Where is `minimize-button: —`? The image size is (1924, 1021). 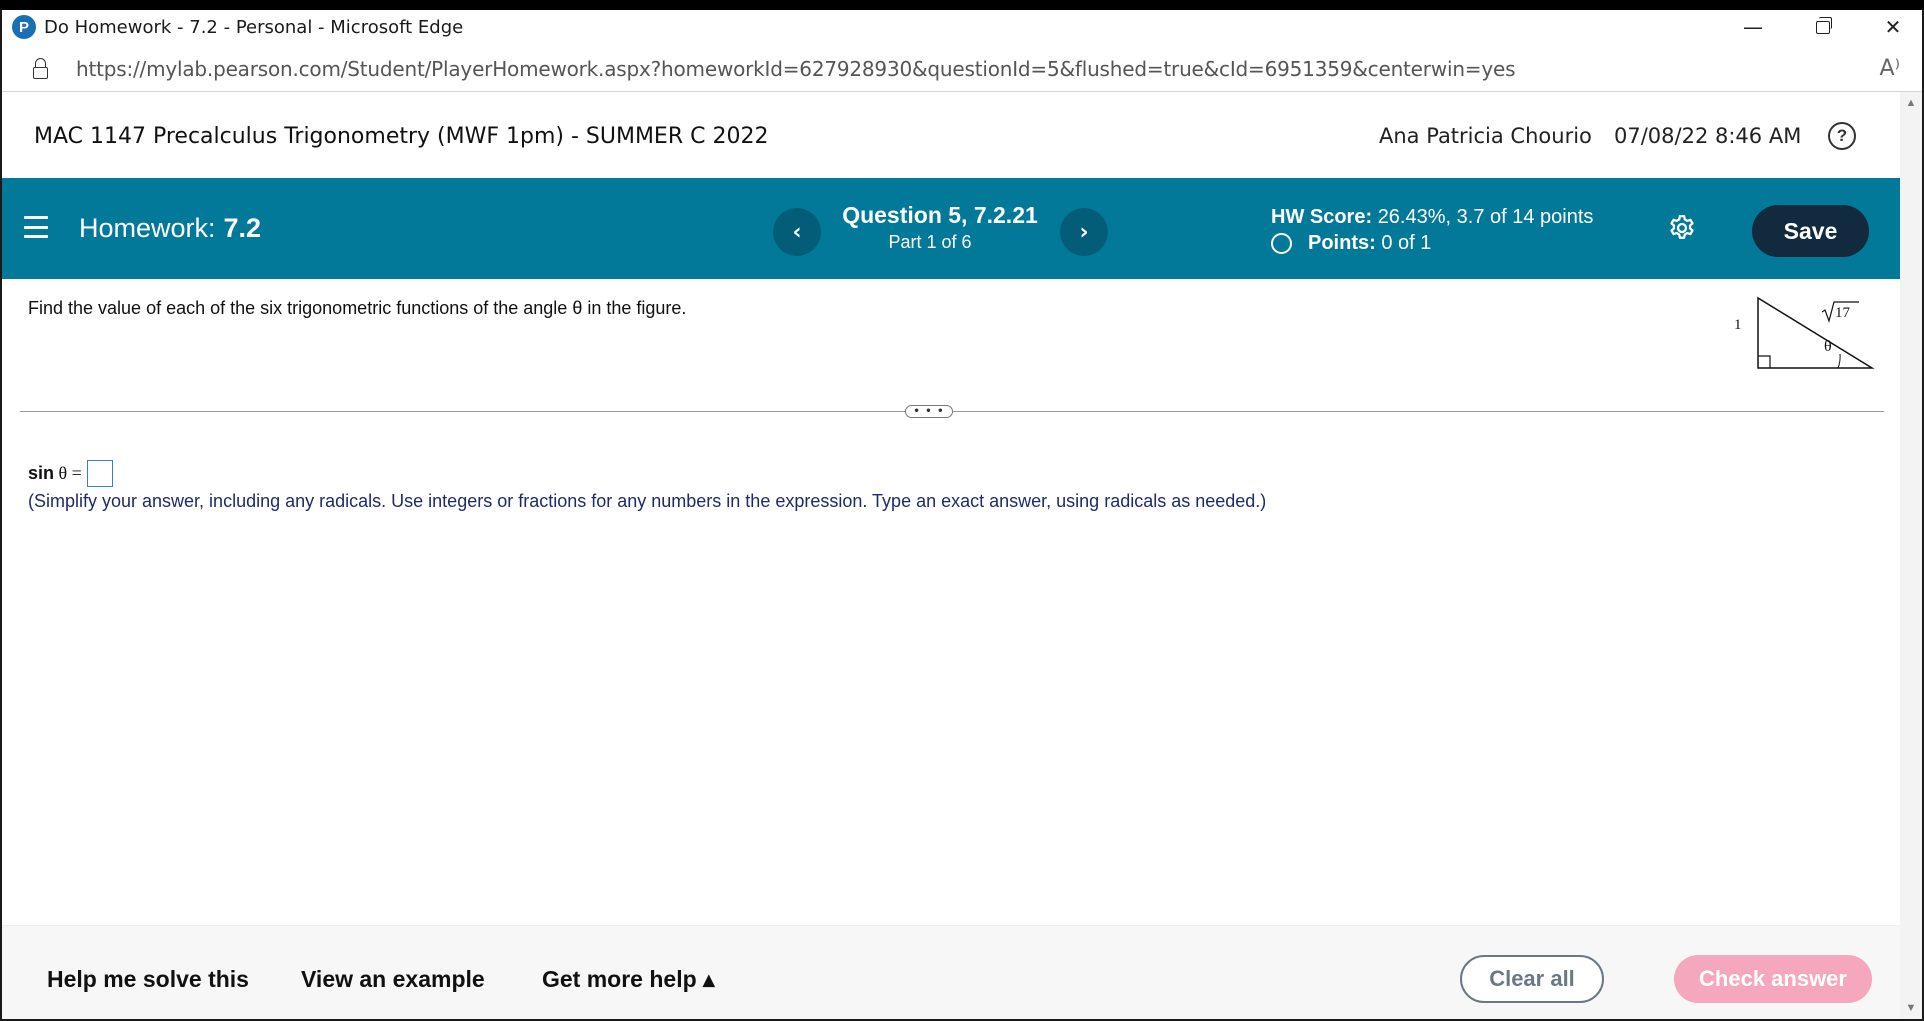
minimize-button: — is located at coordinates (1753, 27).